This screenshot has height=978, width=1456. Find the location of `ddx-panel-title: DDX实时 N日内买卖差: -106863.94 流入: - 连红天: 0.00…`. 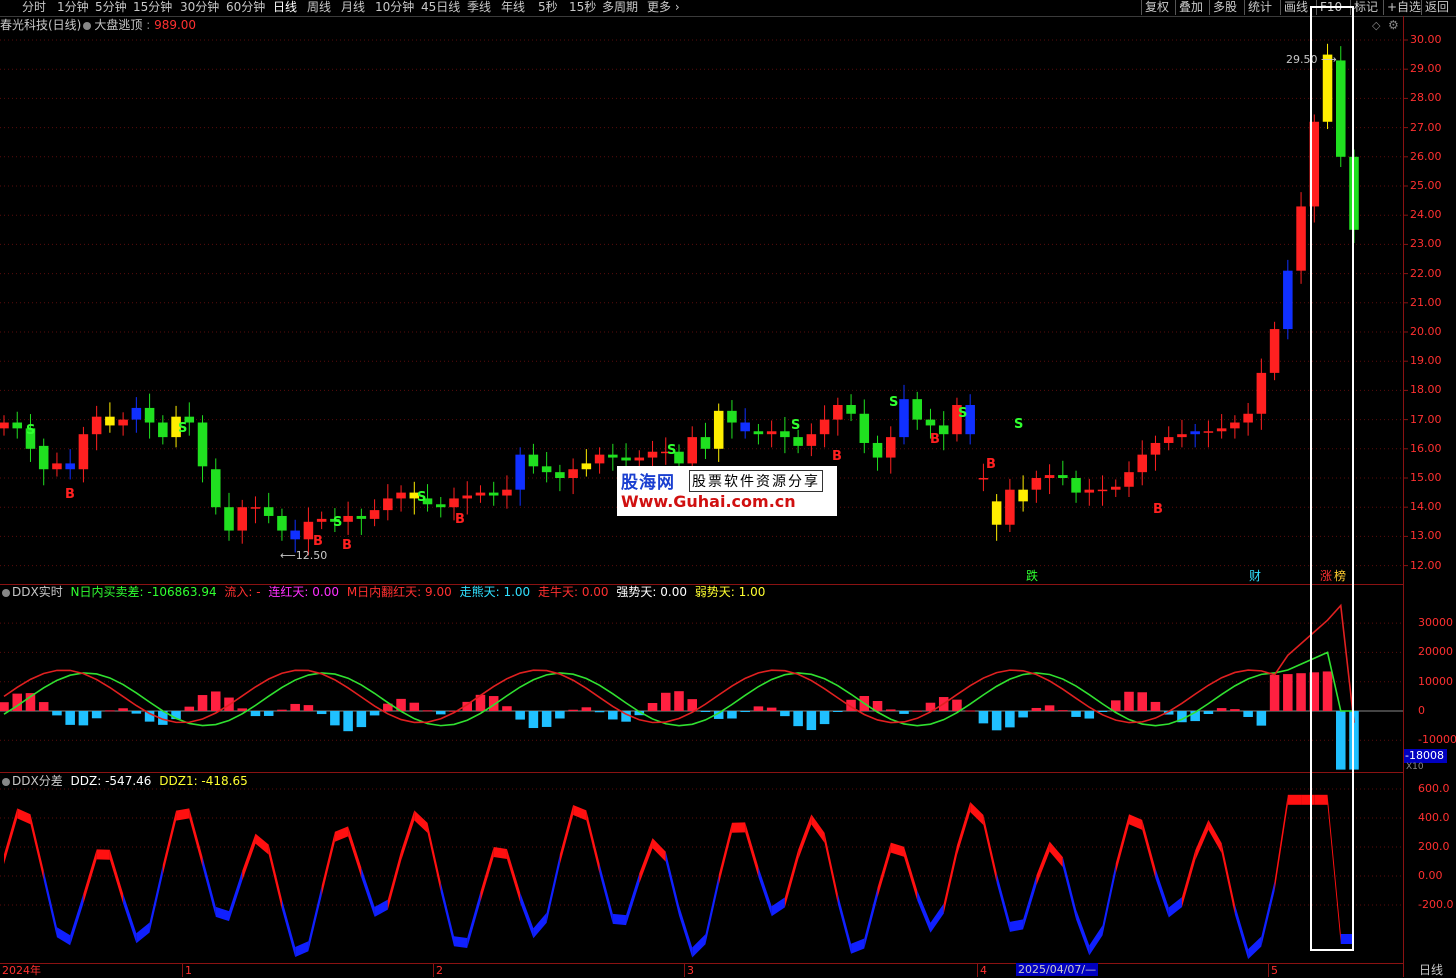

ddx-panel-title: DDX实时 N日内买卖差: -106863.94 流入: - 连红天: 0.00… is located at coordinates (386, 592).